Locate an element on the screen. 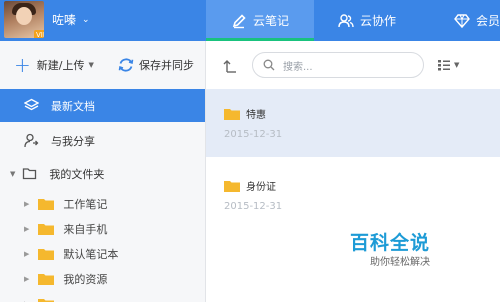 The width and height of the screenshot is (500, 302). tab-label: 会员 is located at coordinates (488, 21).